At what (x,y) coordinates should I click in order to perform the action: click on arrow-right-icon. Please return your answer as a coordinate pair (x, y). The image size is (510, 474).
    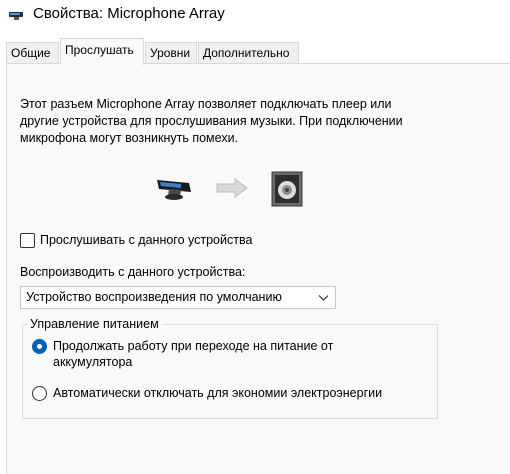
    Looking at the image, I should click on (232, 188).